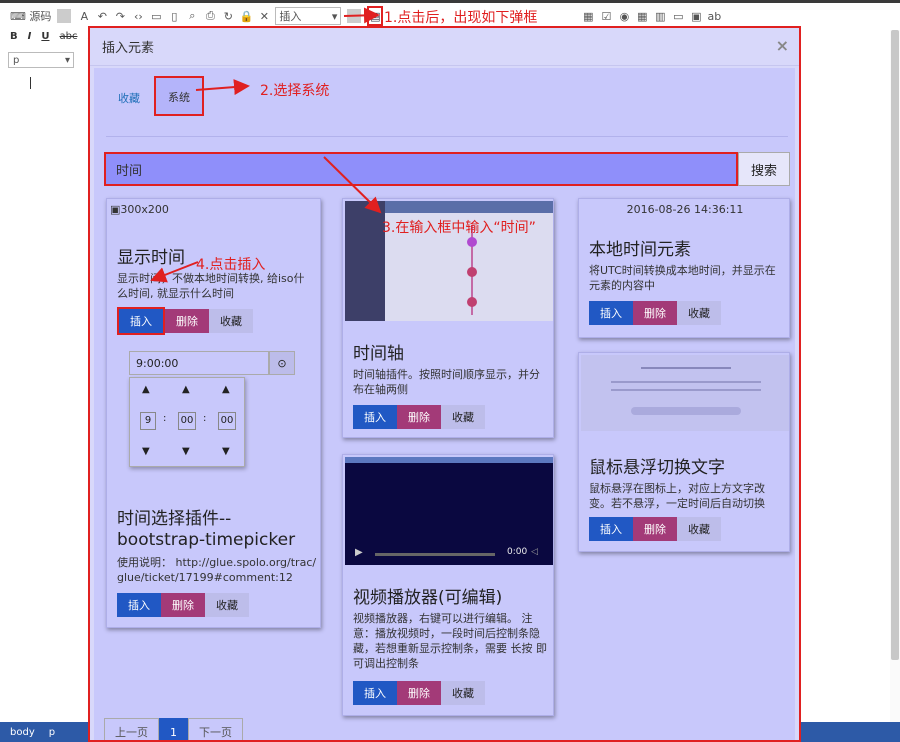 Image resolution: width=900 pixels, height=742 pixels. I want to click on table-icon: ▦, so click(588, 16).